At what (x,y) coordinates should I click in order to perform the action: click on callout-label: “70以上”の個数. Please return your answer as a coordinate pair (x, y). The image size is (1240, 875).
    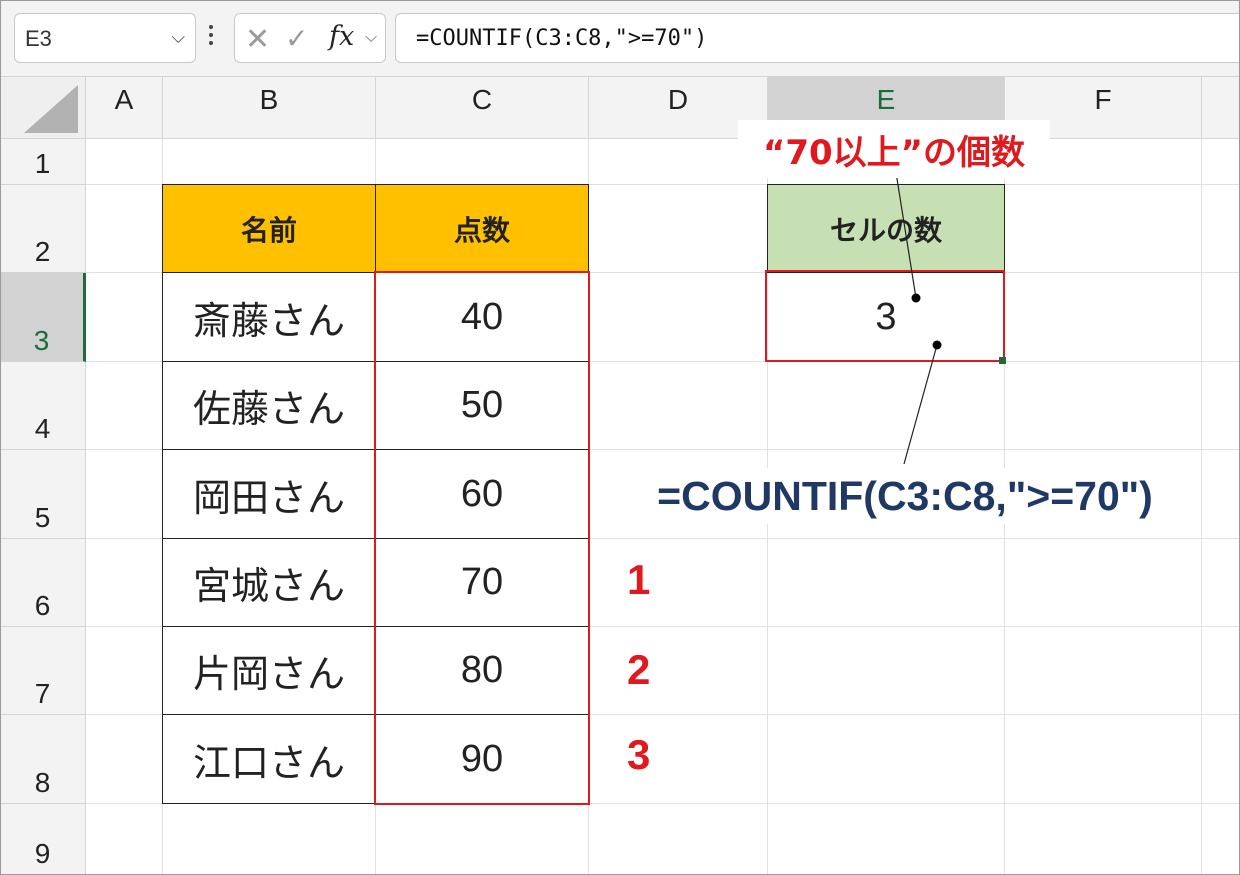
    Looking at the image, I should click on (894, 149).